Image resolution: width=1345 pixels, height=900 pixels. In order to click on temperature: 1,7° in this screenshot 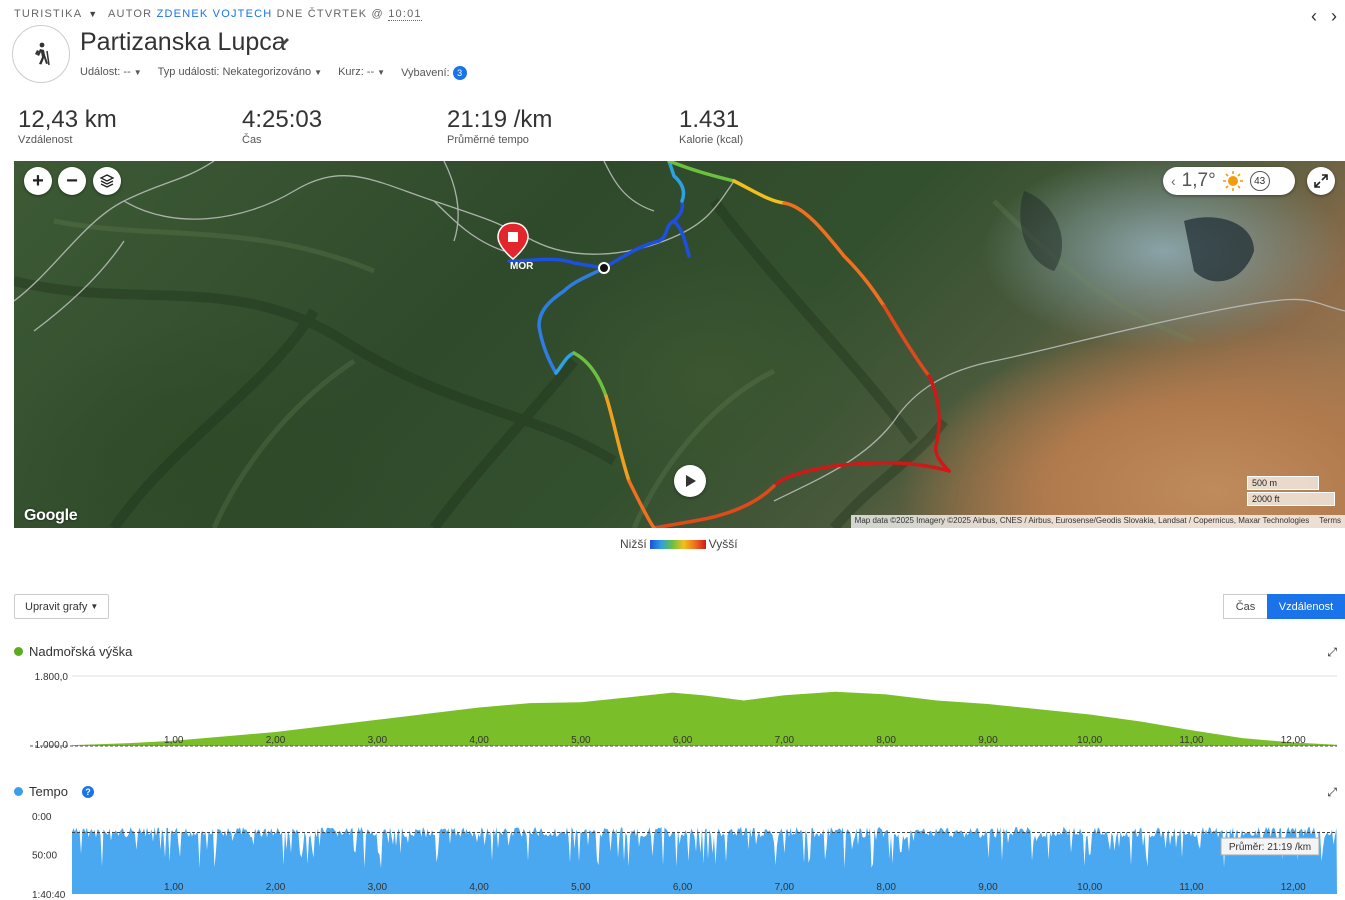, I will do `click(1198, 180)`.